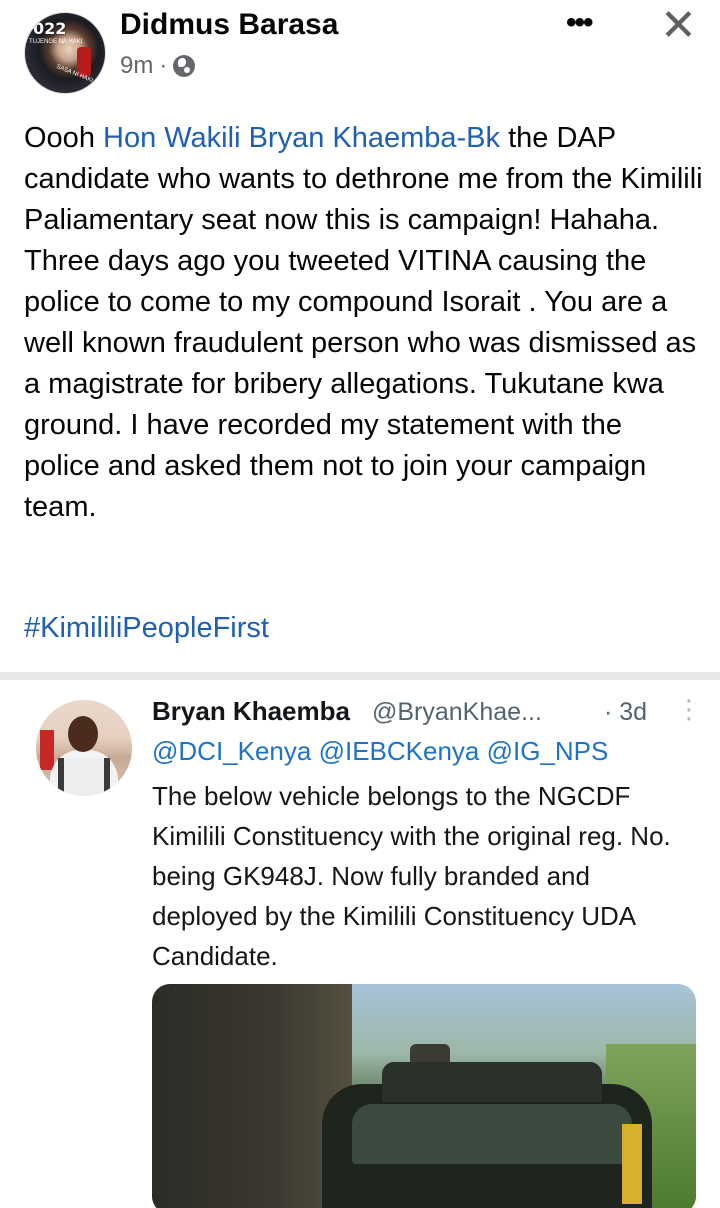 The height and width of the screenshot is (1208, 720). Describe the element at coordinates (63, 138) in the screenshot. I see `post-text-start: Oooh` at that location.